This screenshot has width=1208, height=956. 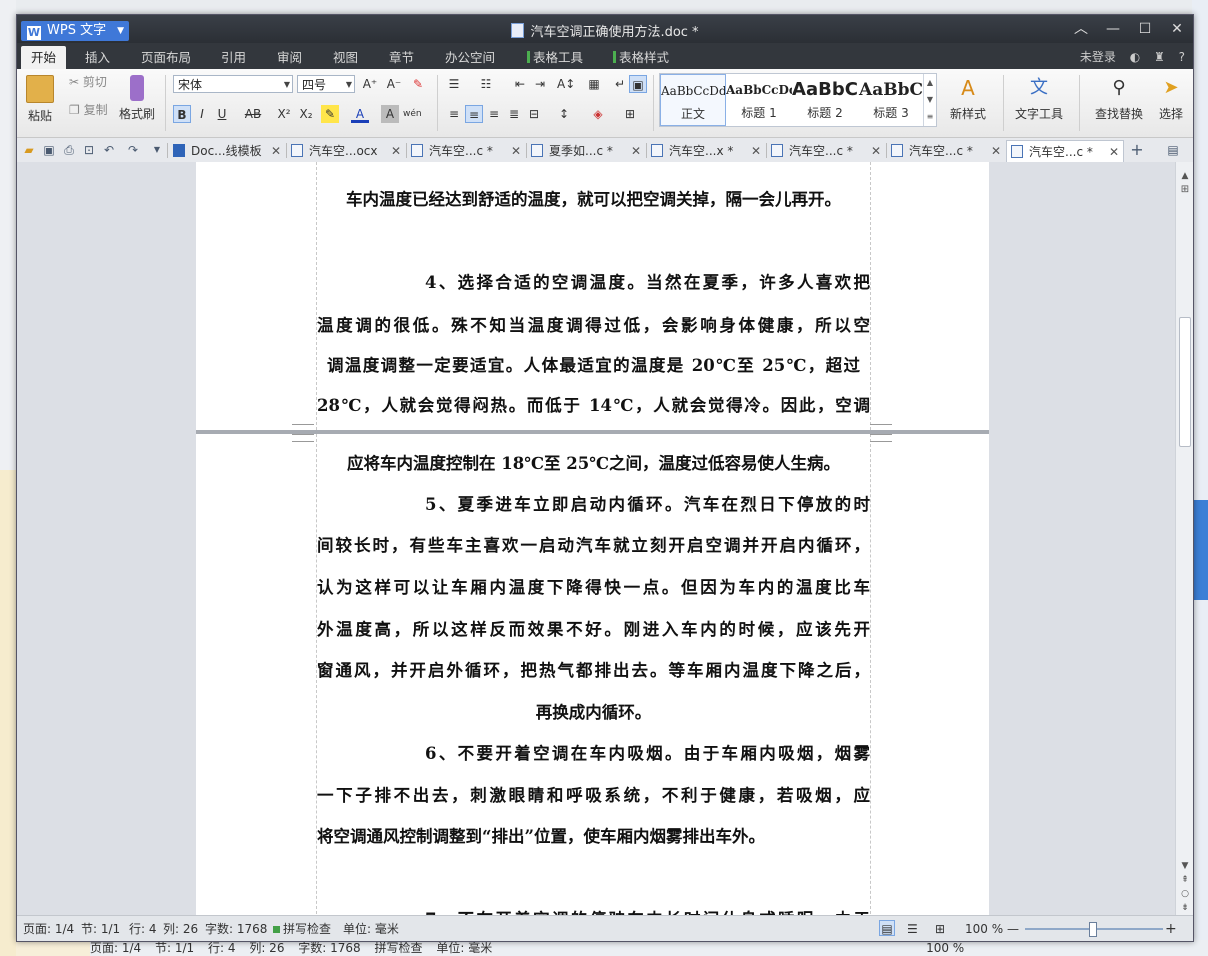 I want to click on minimize-button: —, so click(x=1113, y=29).